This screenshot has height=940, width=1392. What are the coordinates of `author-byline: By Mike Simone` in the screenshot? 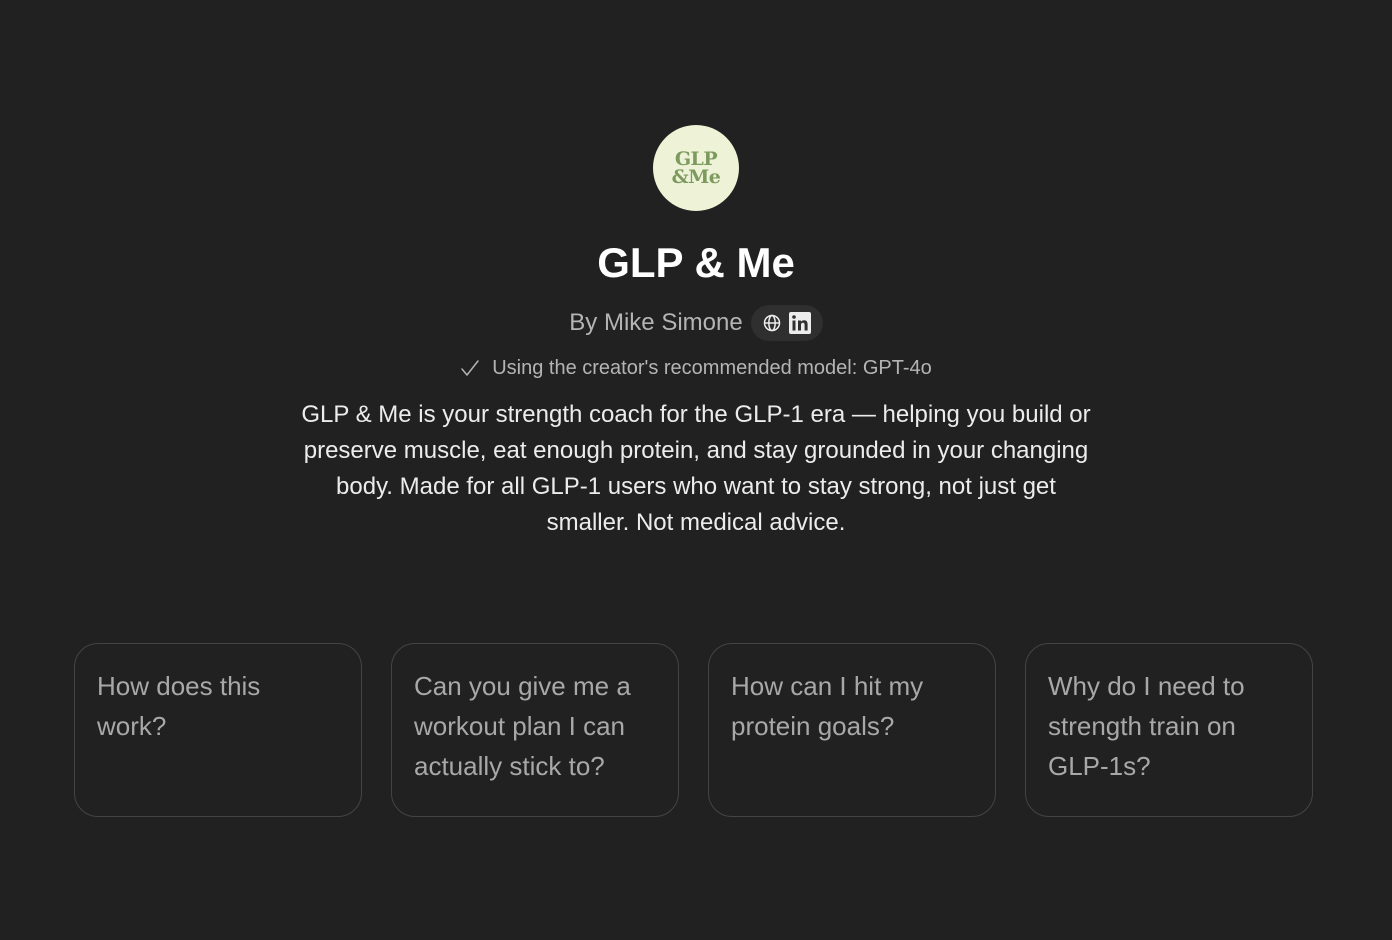 It's located at (696, 323).